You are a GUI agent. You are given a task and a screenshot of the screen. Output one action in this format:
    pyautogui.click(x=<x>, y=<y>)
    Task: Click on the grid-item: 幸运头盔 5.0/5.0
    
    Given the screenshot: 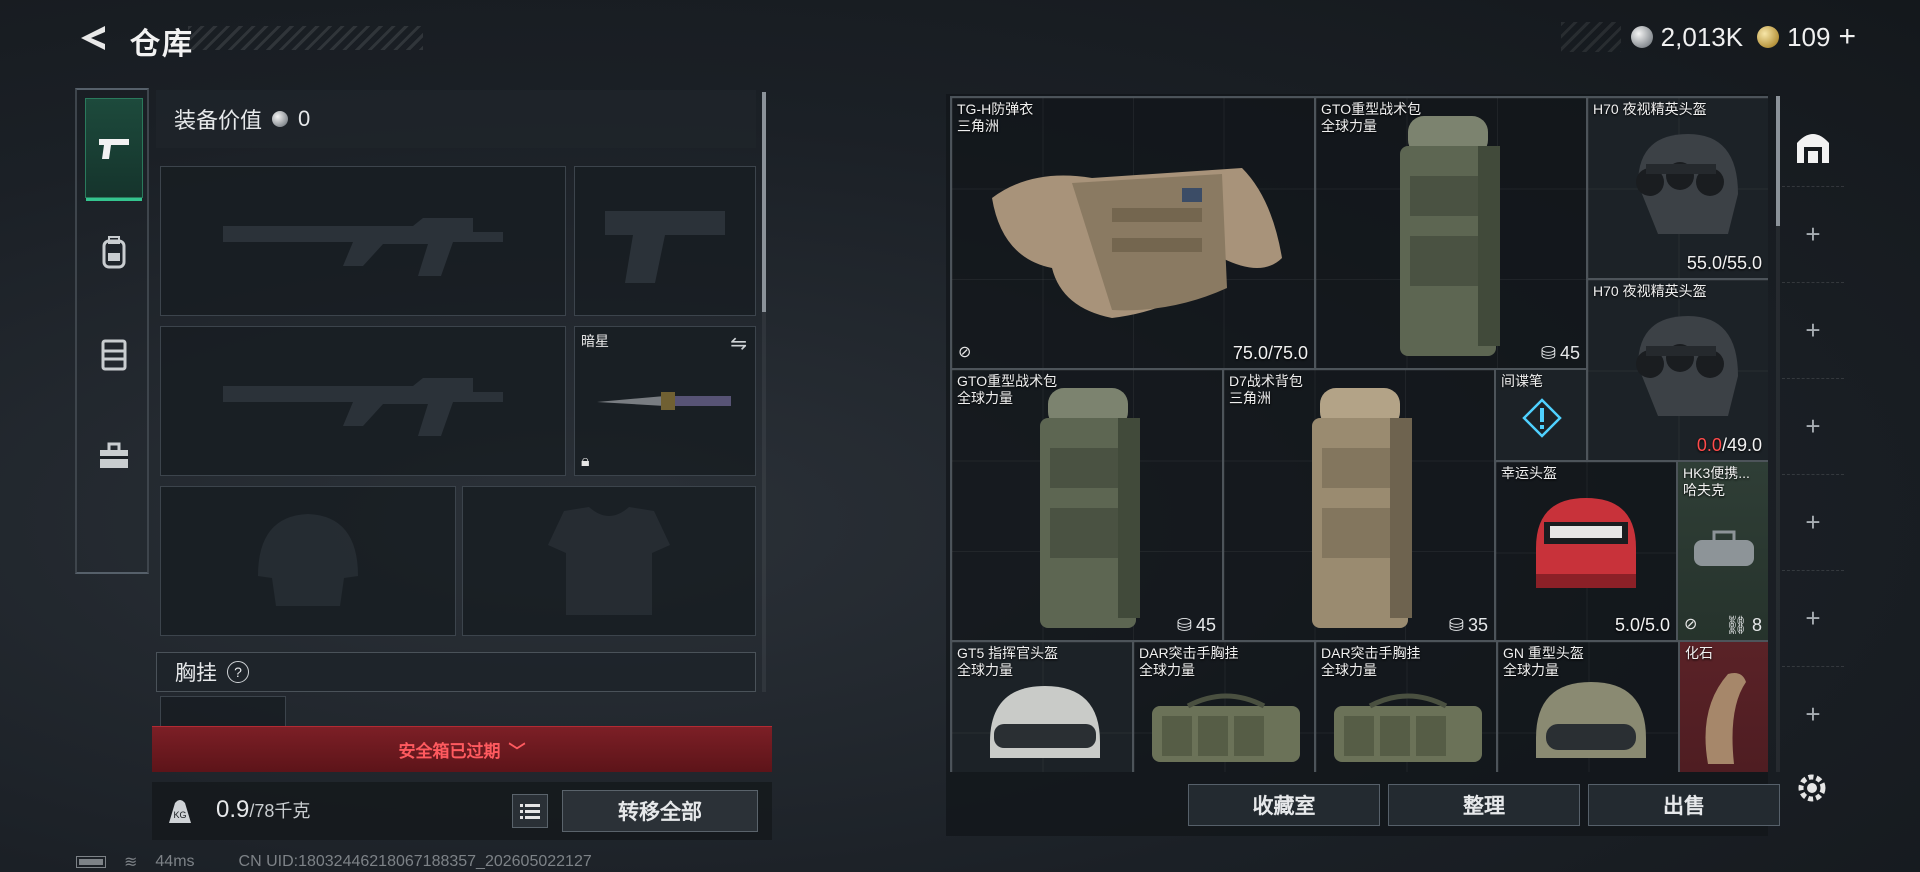 What is the action you would take?
    pyautogui.click(x=1586, y=551)
    